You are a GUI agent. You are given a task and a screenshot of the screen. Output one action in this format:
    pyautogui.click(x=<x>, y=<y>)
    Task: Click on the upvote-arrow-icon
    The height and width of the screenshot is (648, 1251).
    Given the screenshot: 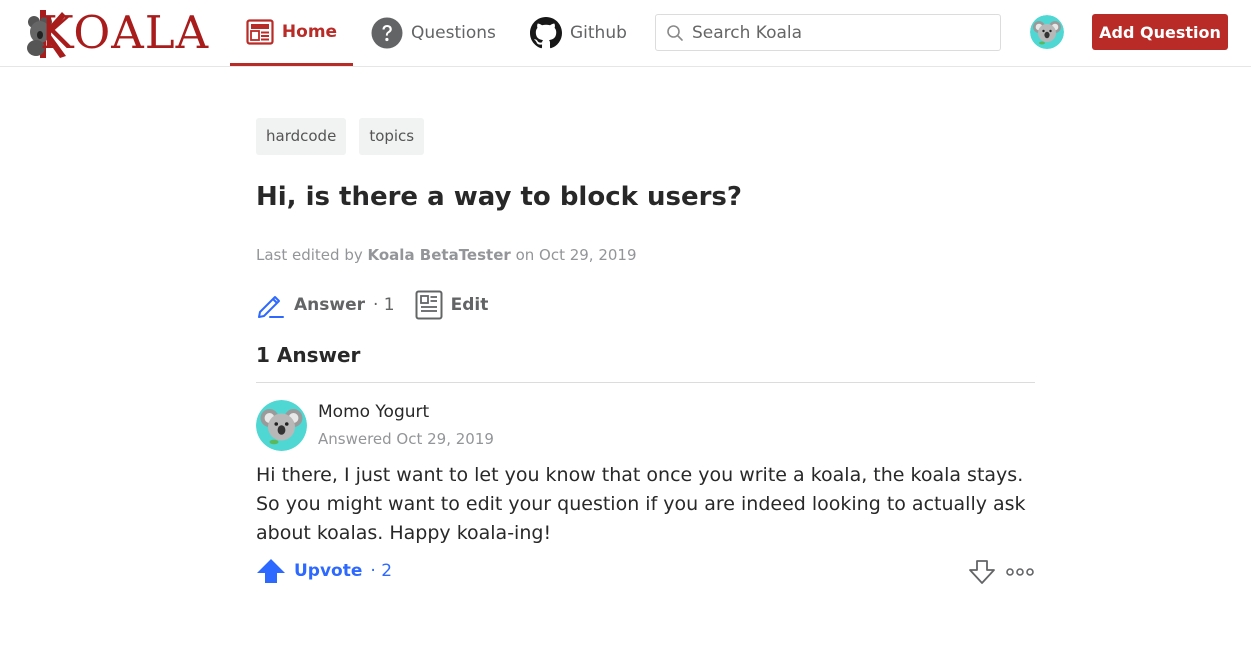 What is the action you would take?
    pyautogui.click(x=271, y=571)
    